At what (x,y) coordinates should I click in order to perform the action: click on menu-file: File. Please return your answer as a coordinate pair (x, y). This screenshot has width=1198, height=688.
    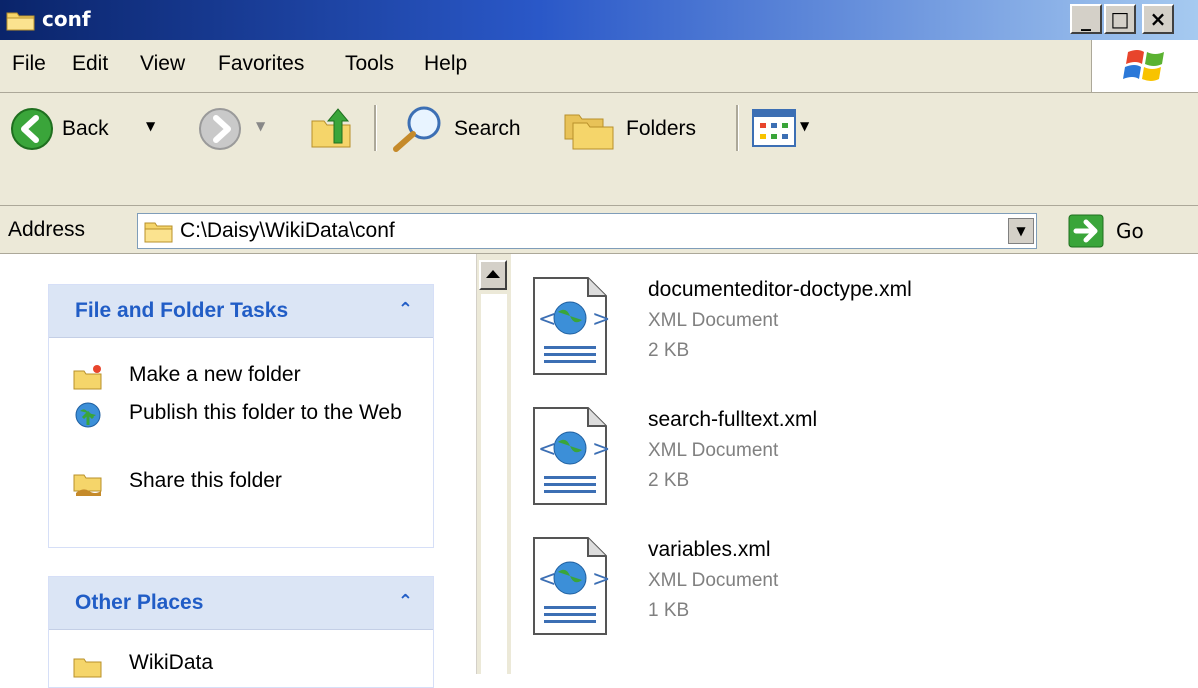
    Looking at the image, I should click on (29, 64).